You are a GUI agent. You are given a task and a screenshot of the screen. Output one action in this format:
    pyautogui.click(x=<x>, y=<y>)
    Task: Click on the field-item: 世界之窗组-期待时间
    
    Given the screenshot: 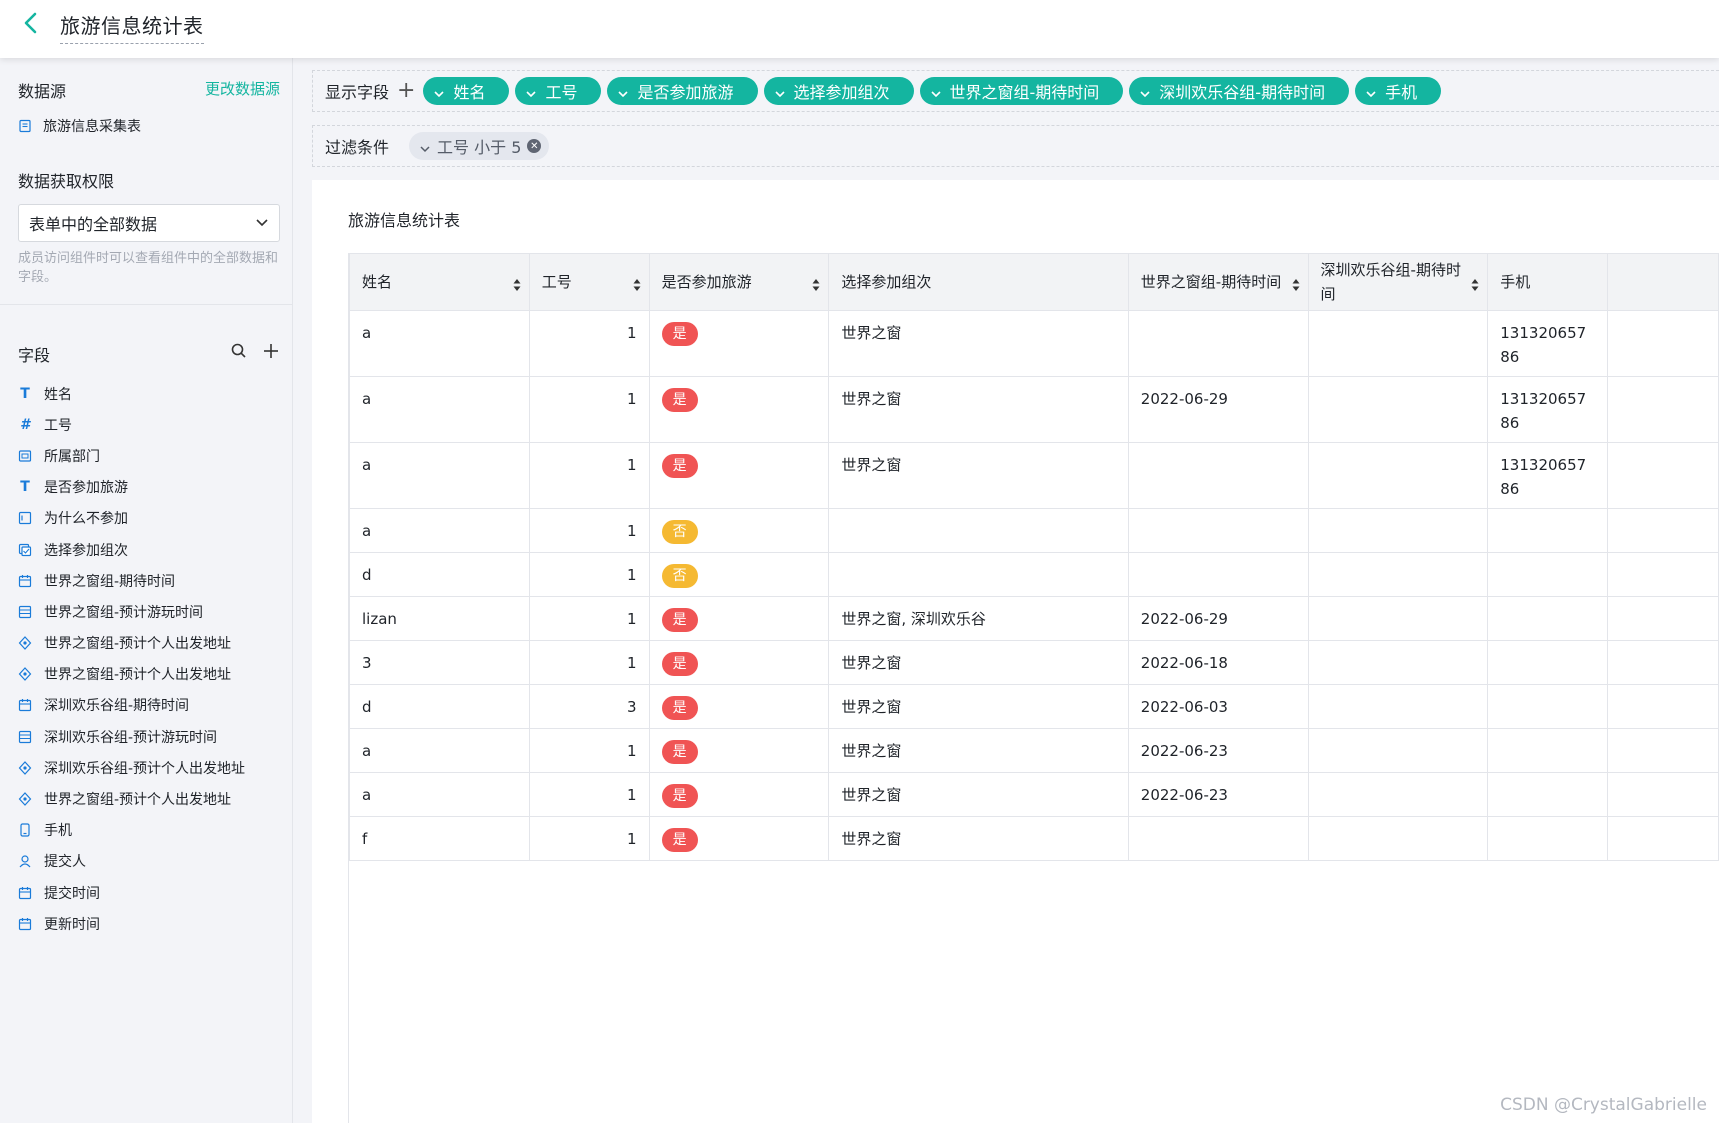 What is the action you would take?
    pyautogui.click(x=150, y=580)
    